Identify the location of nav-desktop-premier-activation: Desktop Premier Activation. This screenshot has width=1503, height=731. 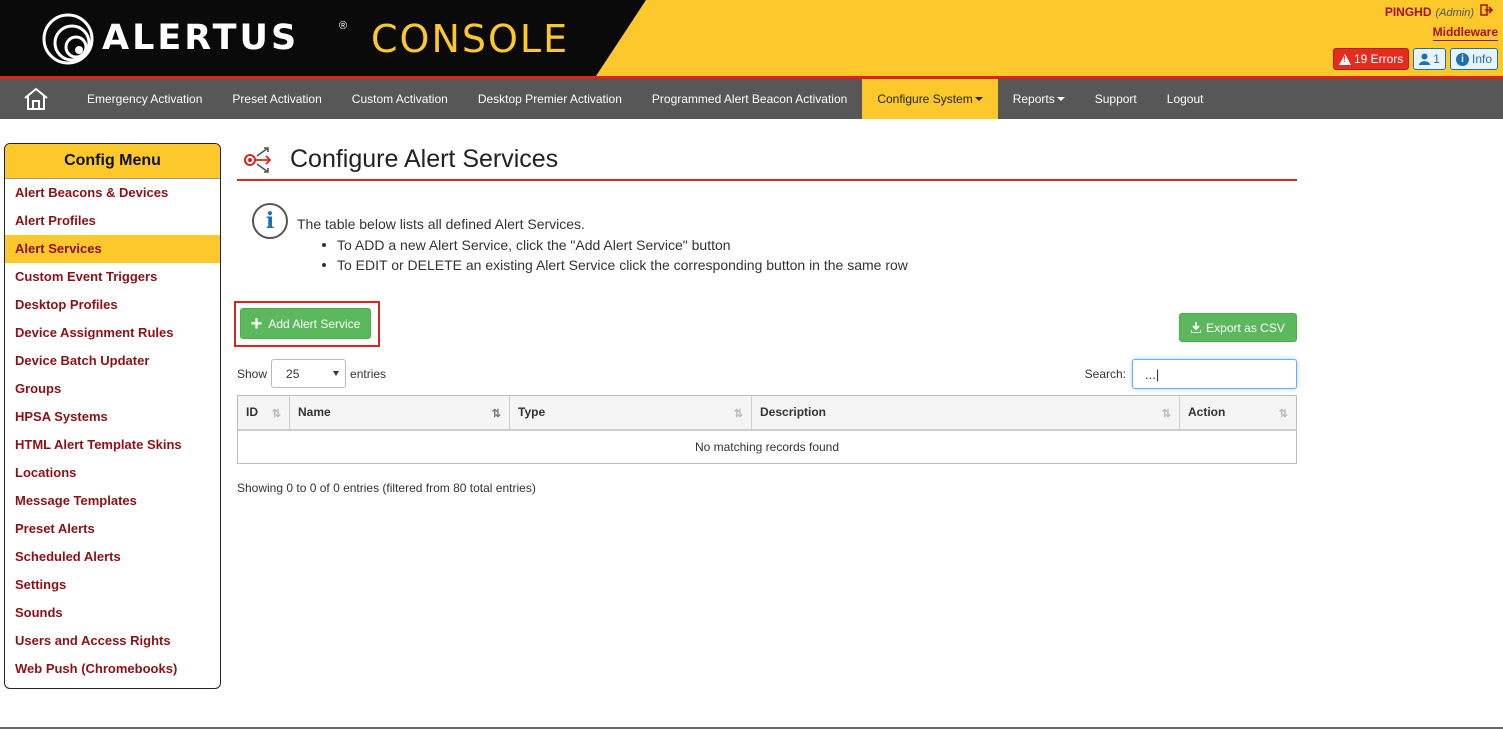
(550, 99).